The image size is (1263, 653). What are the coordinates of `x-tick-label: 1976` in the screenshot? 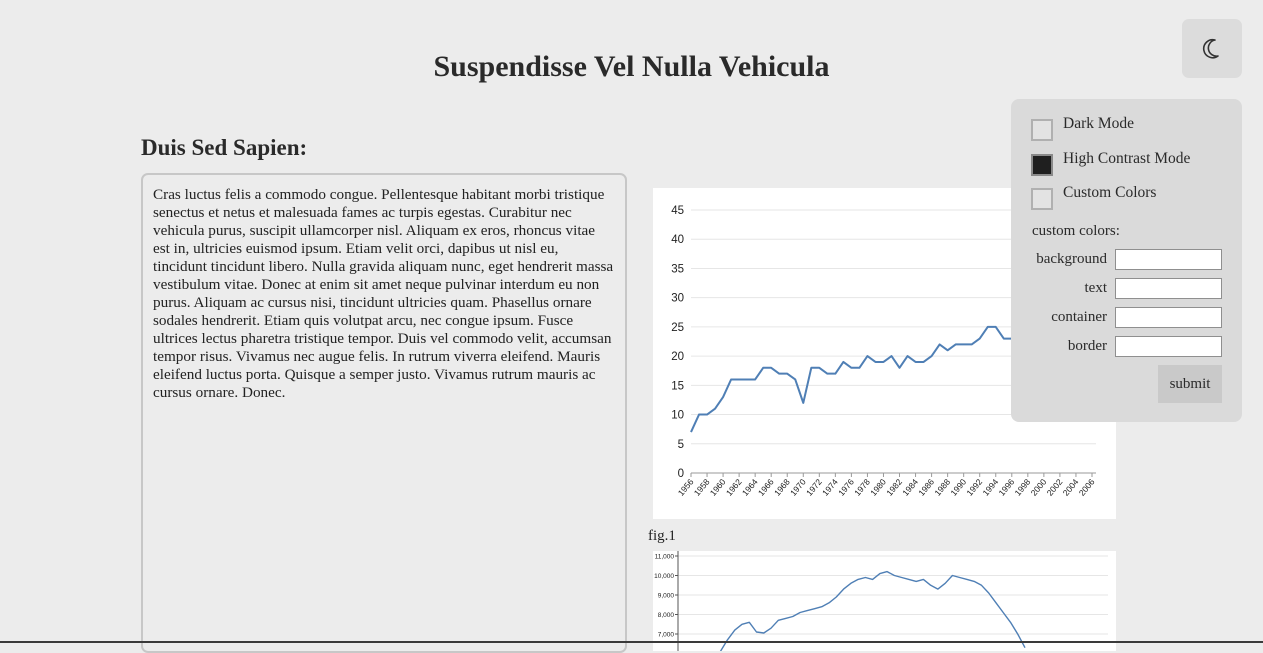 It's located at (846, 487).